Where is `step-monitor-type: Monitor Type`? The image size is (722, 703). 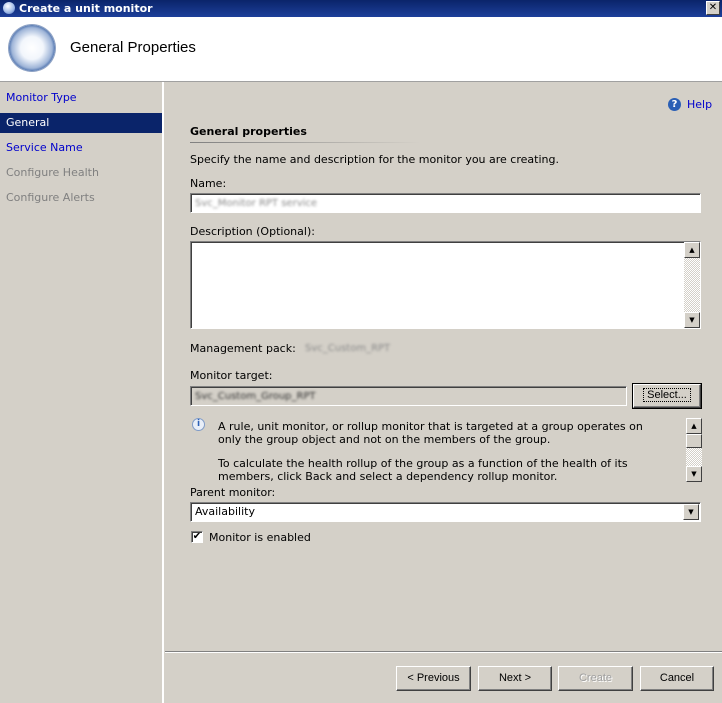 step-monitor-type: Monitor Type is located at coordinates (81, 98).